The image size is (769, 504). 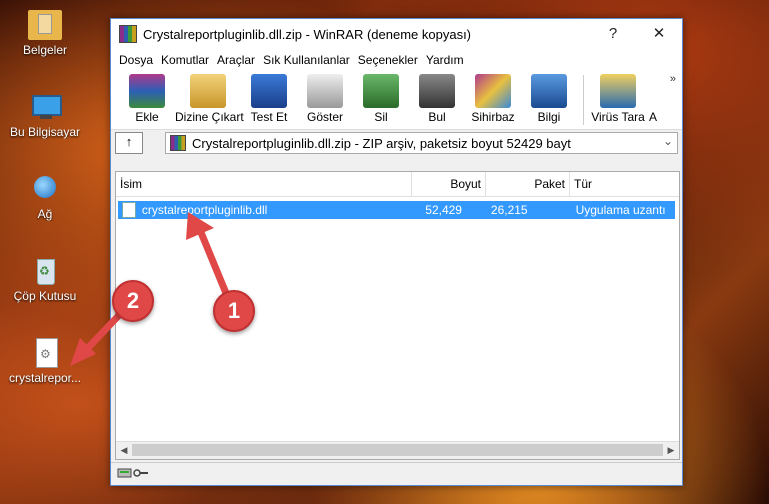 I want to click on callout-badge-2: 2, so click(x=133, y=301).